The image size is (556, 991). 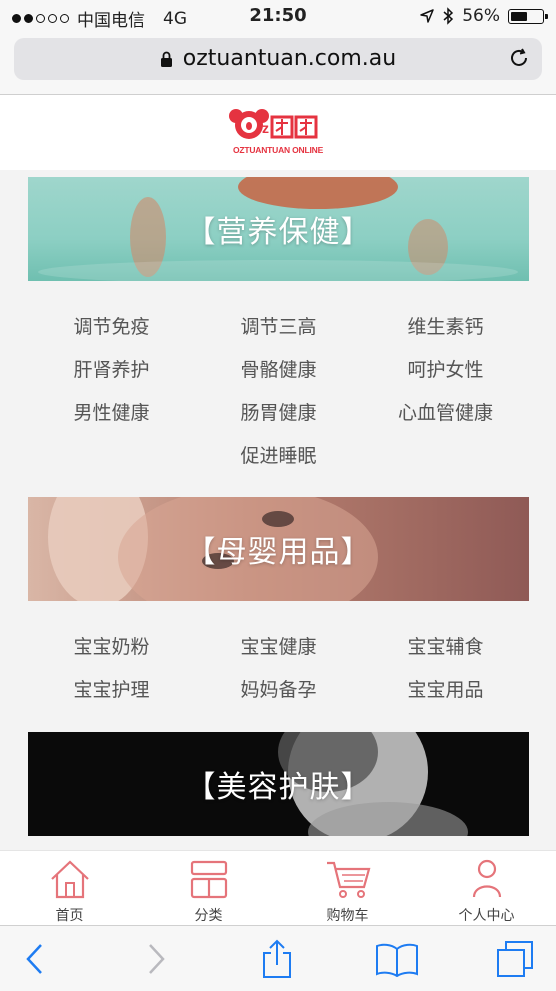 I want to click on tabs-icon, so click(x=515, y=958).